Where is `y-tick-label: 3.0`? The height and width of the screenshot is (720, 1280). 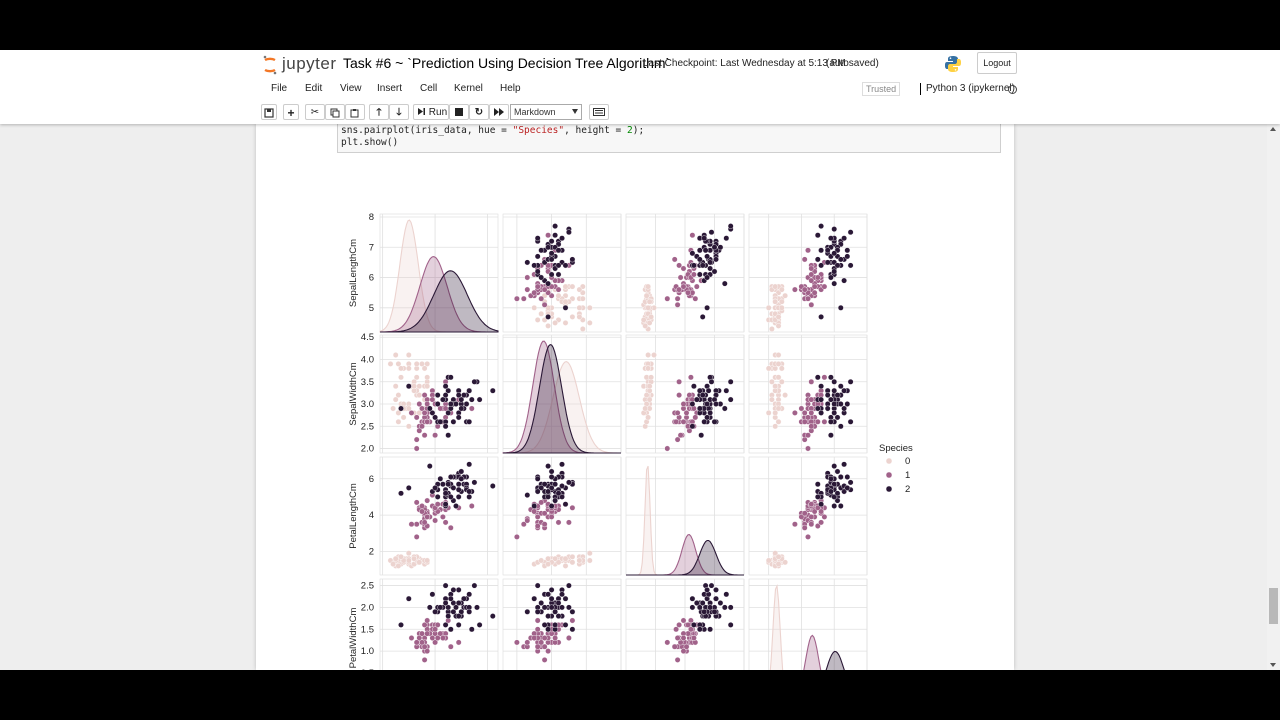
y-tick-label: 3.0 is located at coordinates (367, 404).